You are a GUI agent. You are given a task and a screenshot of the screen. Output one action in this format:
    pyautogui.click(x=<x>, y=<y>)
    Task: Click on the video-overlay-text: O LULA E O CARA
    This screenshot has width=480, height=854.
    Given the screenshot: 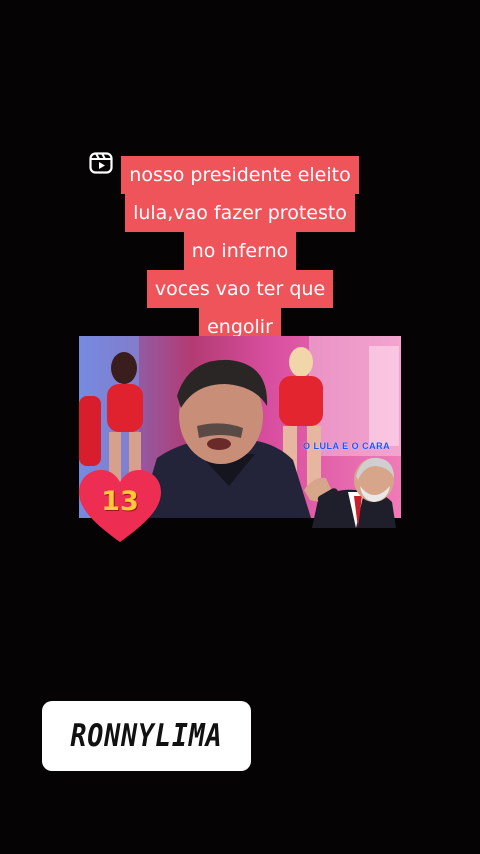 What is the action you would take?
    pyautogui.click(x=347, y=446)
    